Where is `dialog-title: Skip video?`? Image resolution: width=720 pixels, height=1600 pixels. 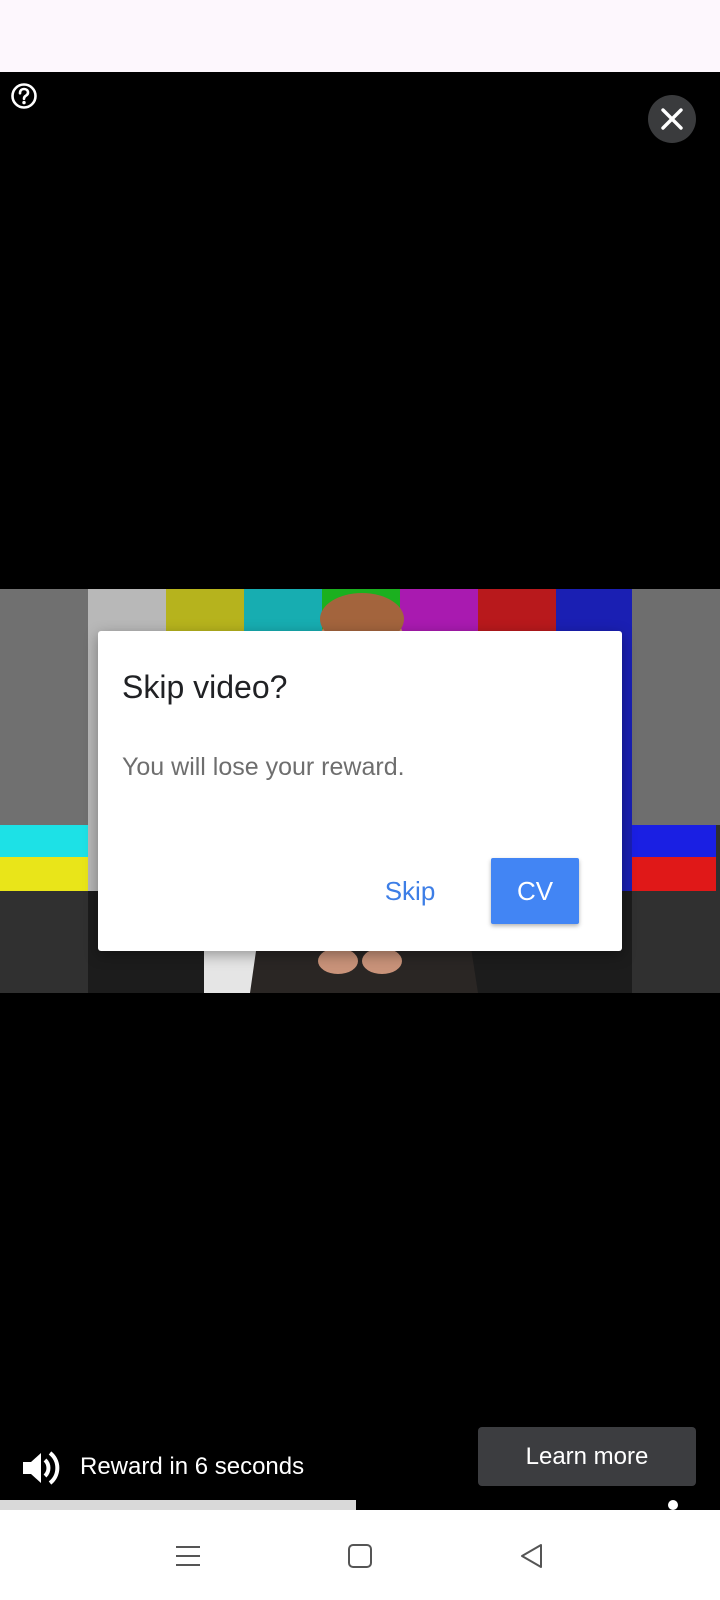 dialog-title: Skip video? is located at coordinates (205, 687).